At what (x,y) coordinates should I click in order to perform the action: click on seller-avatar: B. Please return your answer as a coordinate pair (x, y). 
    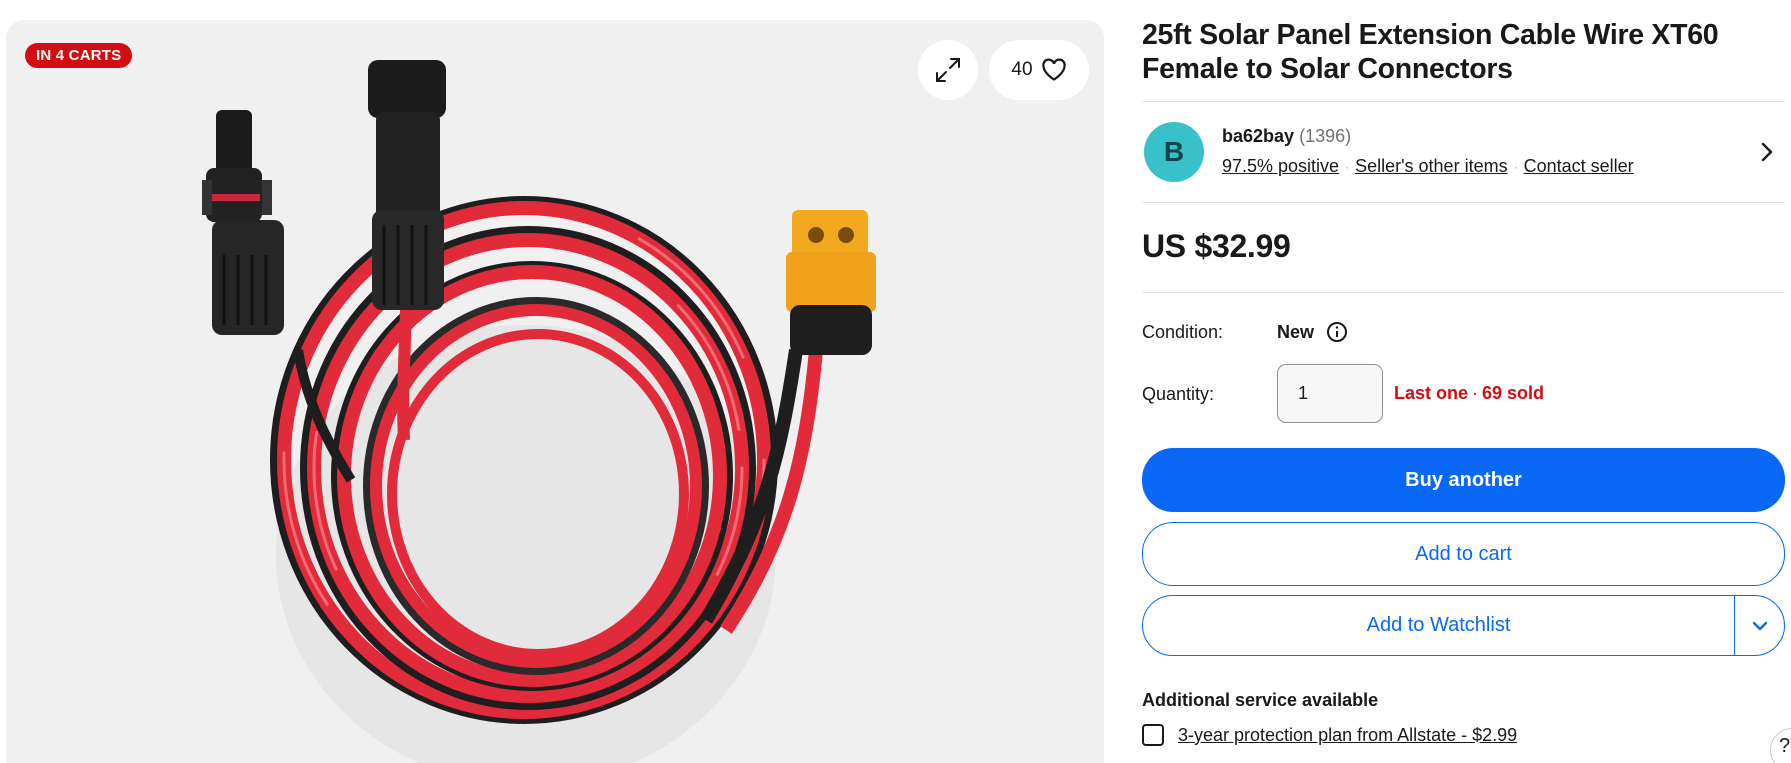
    Looking at the image, I should click on (1174, 152).